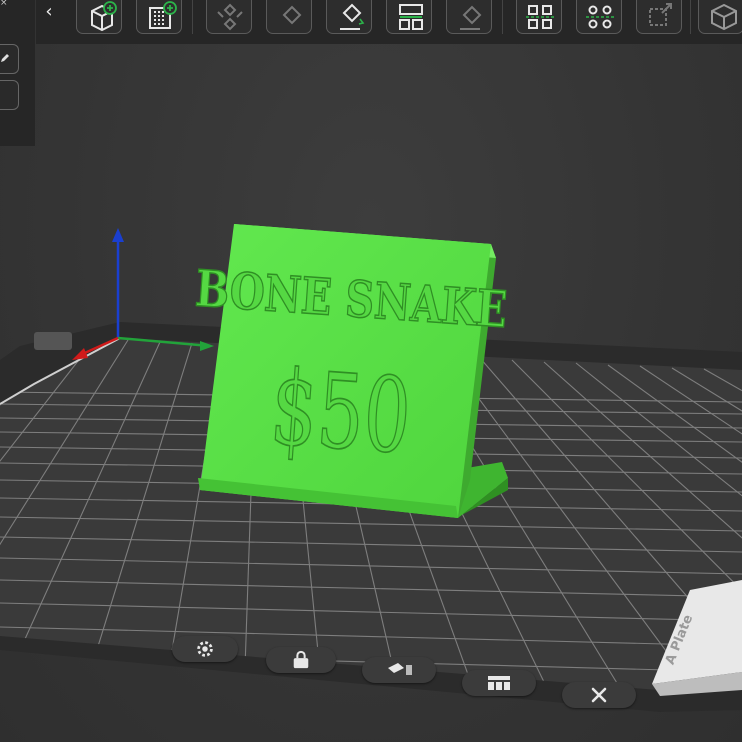 The image size is (742, 742). I want to click on bottom-settings-button, so click(205, 649).